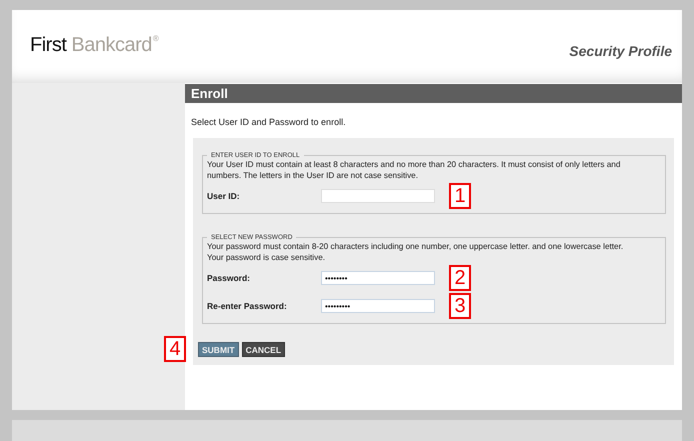  I want to click on input-field, so click(378, 196).